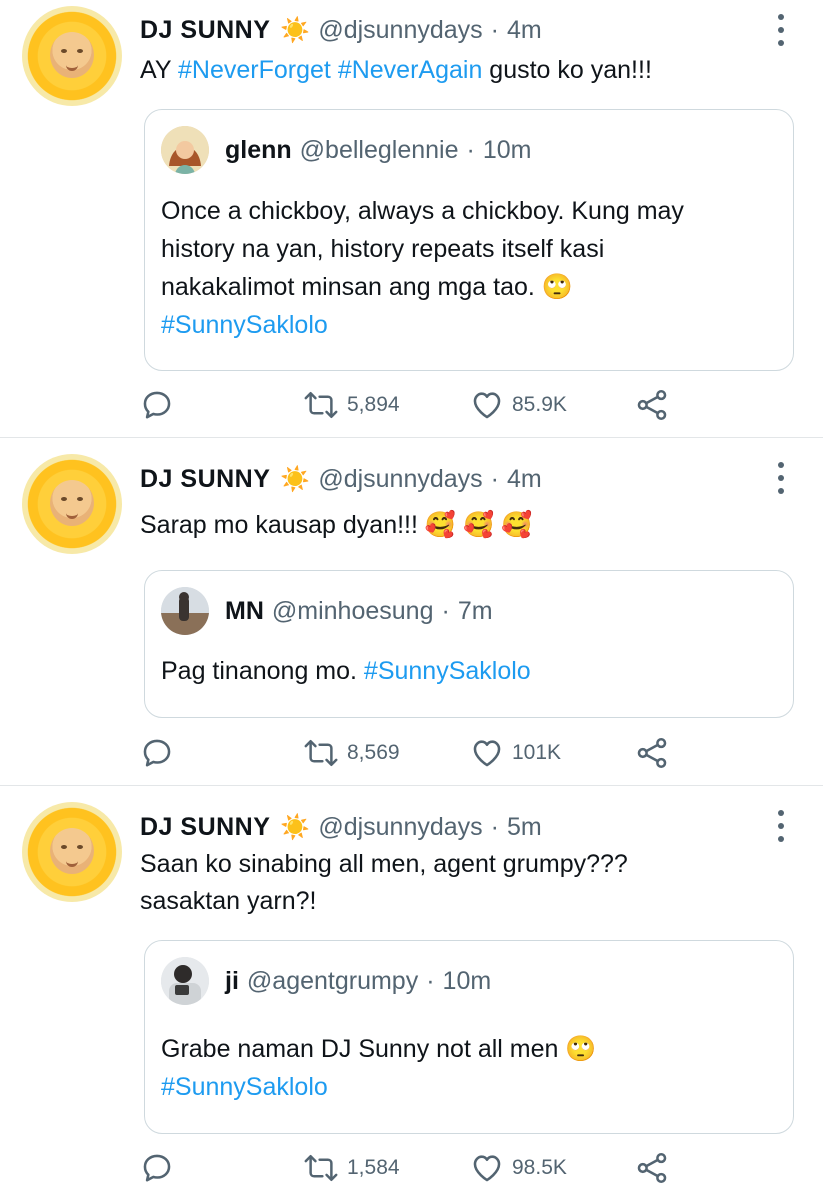 This screenshot has height=1200, width=823. I want to click on quoted-text-line: nakakalimot minsan ang mga tao. 🙄, so click(367, 287).